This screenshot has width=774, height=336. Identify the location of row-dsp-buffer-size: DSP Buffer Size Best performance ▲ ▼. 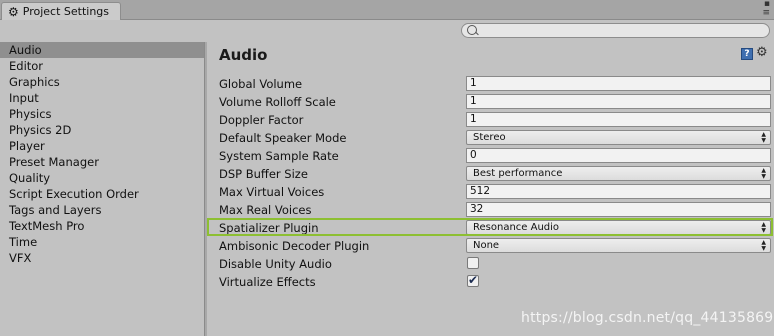
(490, 174).